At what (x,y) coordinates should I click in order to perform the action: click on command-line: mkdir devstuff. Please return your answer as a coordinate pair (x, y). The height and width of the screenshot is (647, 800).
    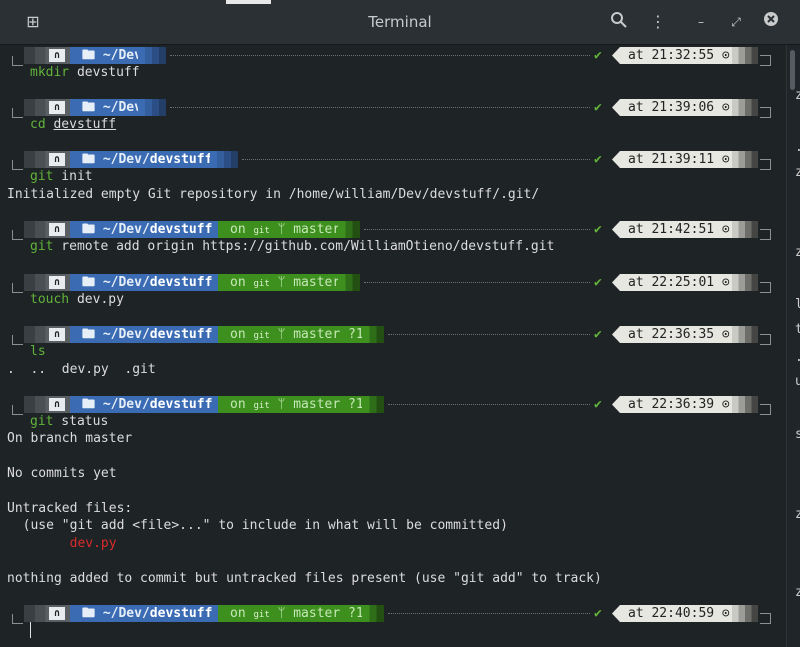
    Looking at the image, I should click on (85, 72).